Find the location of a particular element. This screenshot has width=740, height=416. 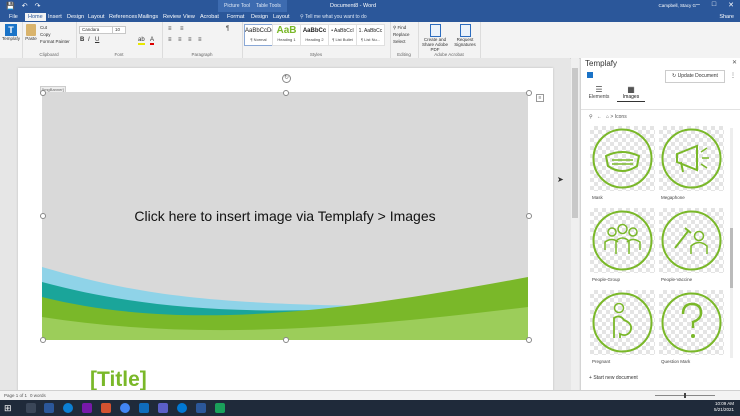

tab-layout: Layout is located at coordinates (96, 17).